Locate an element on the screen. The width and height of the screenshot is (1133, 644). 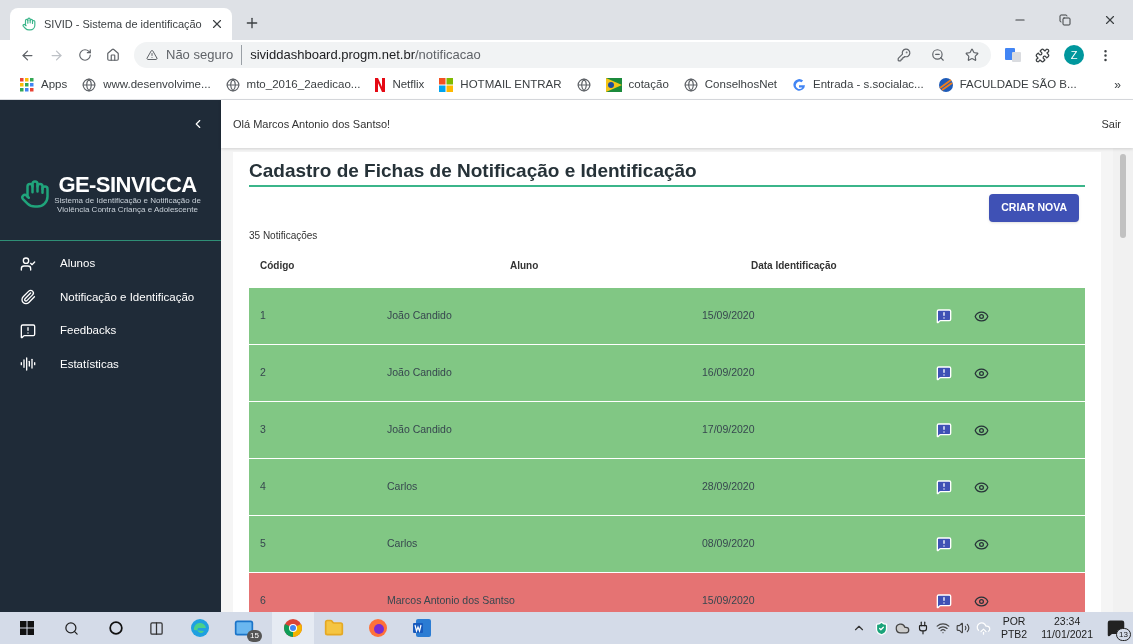
address-bar: Não seguro sividdashboard.progm.net.br/notificacao is located at coordinates (562, 55).